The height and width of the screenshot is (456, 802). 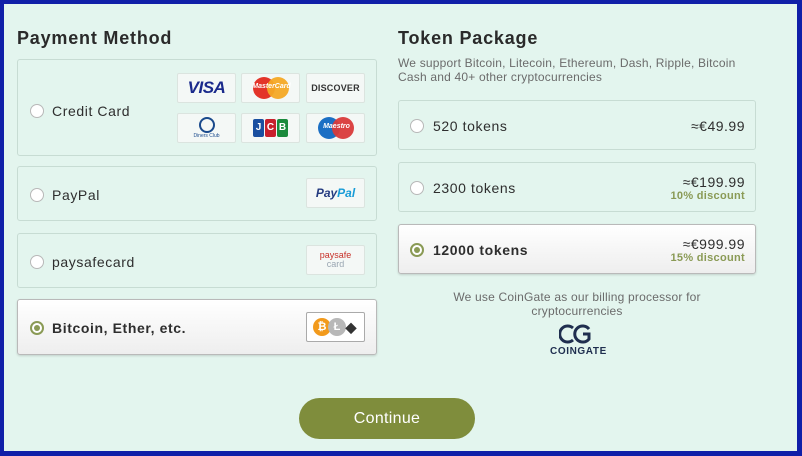 I want to click on jcb-logo: J C B, so click(x=270, y=128).